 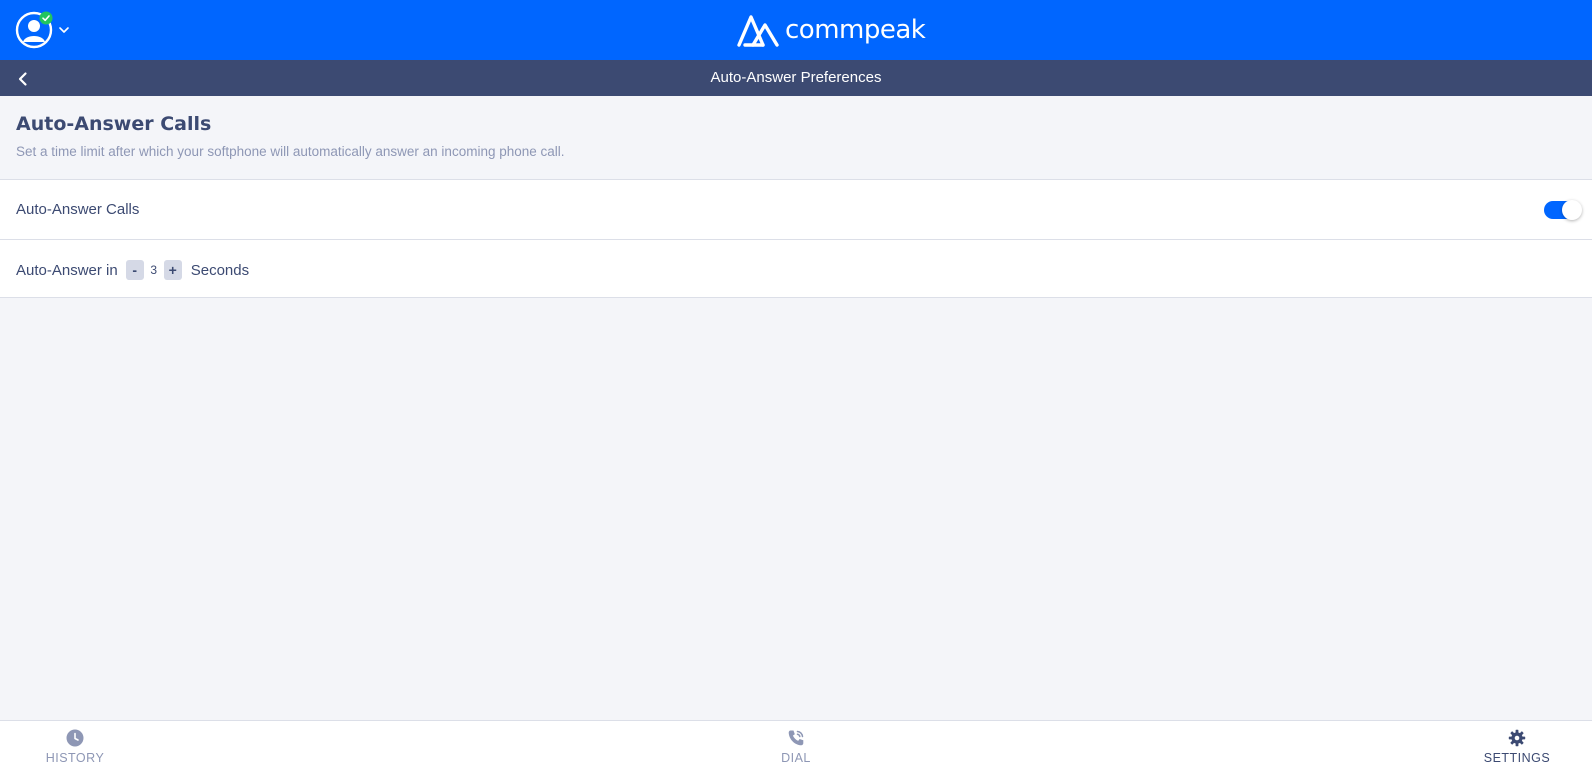 What do you see at coordinates (114, 124) in the screenshot?
I see `section-title: Auto-Answer Calls` at bounding box center [114, 124].